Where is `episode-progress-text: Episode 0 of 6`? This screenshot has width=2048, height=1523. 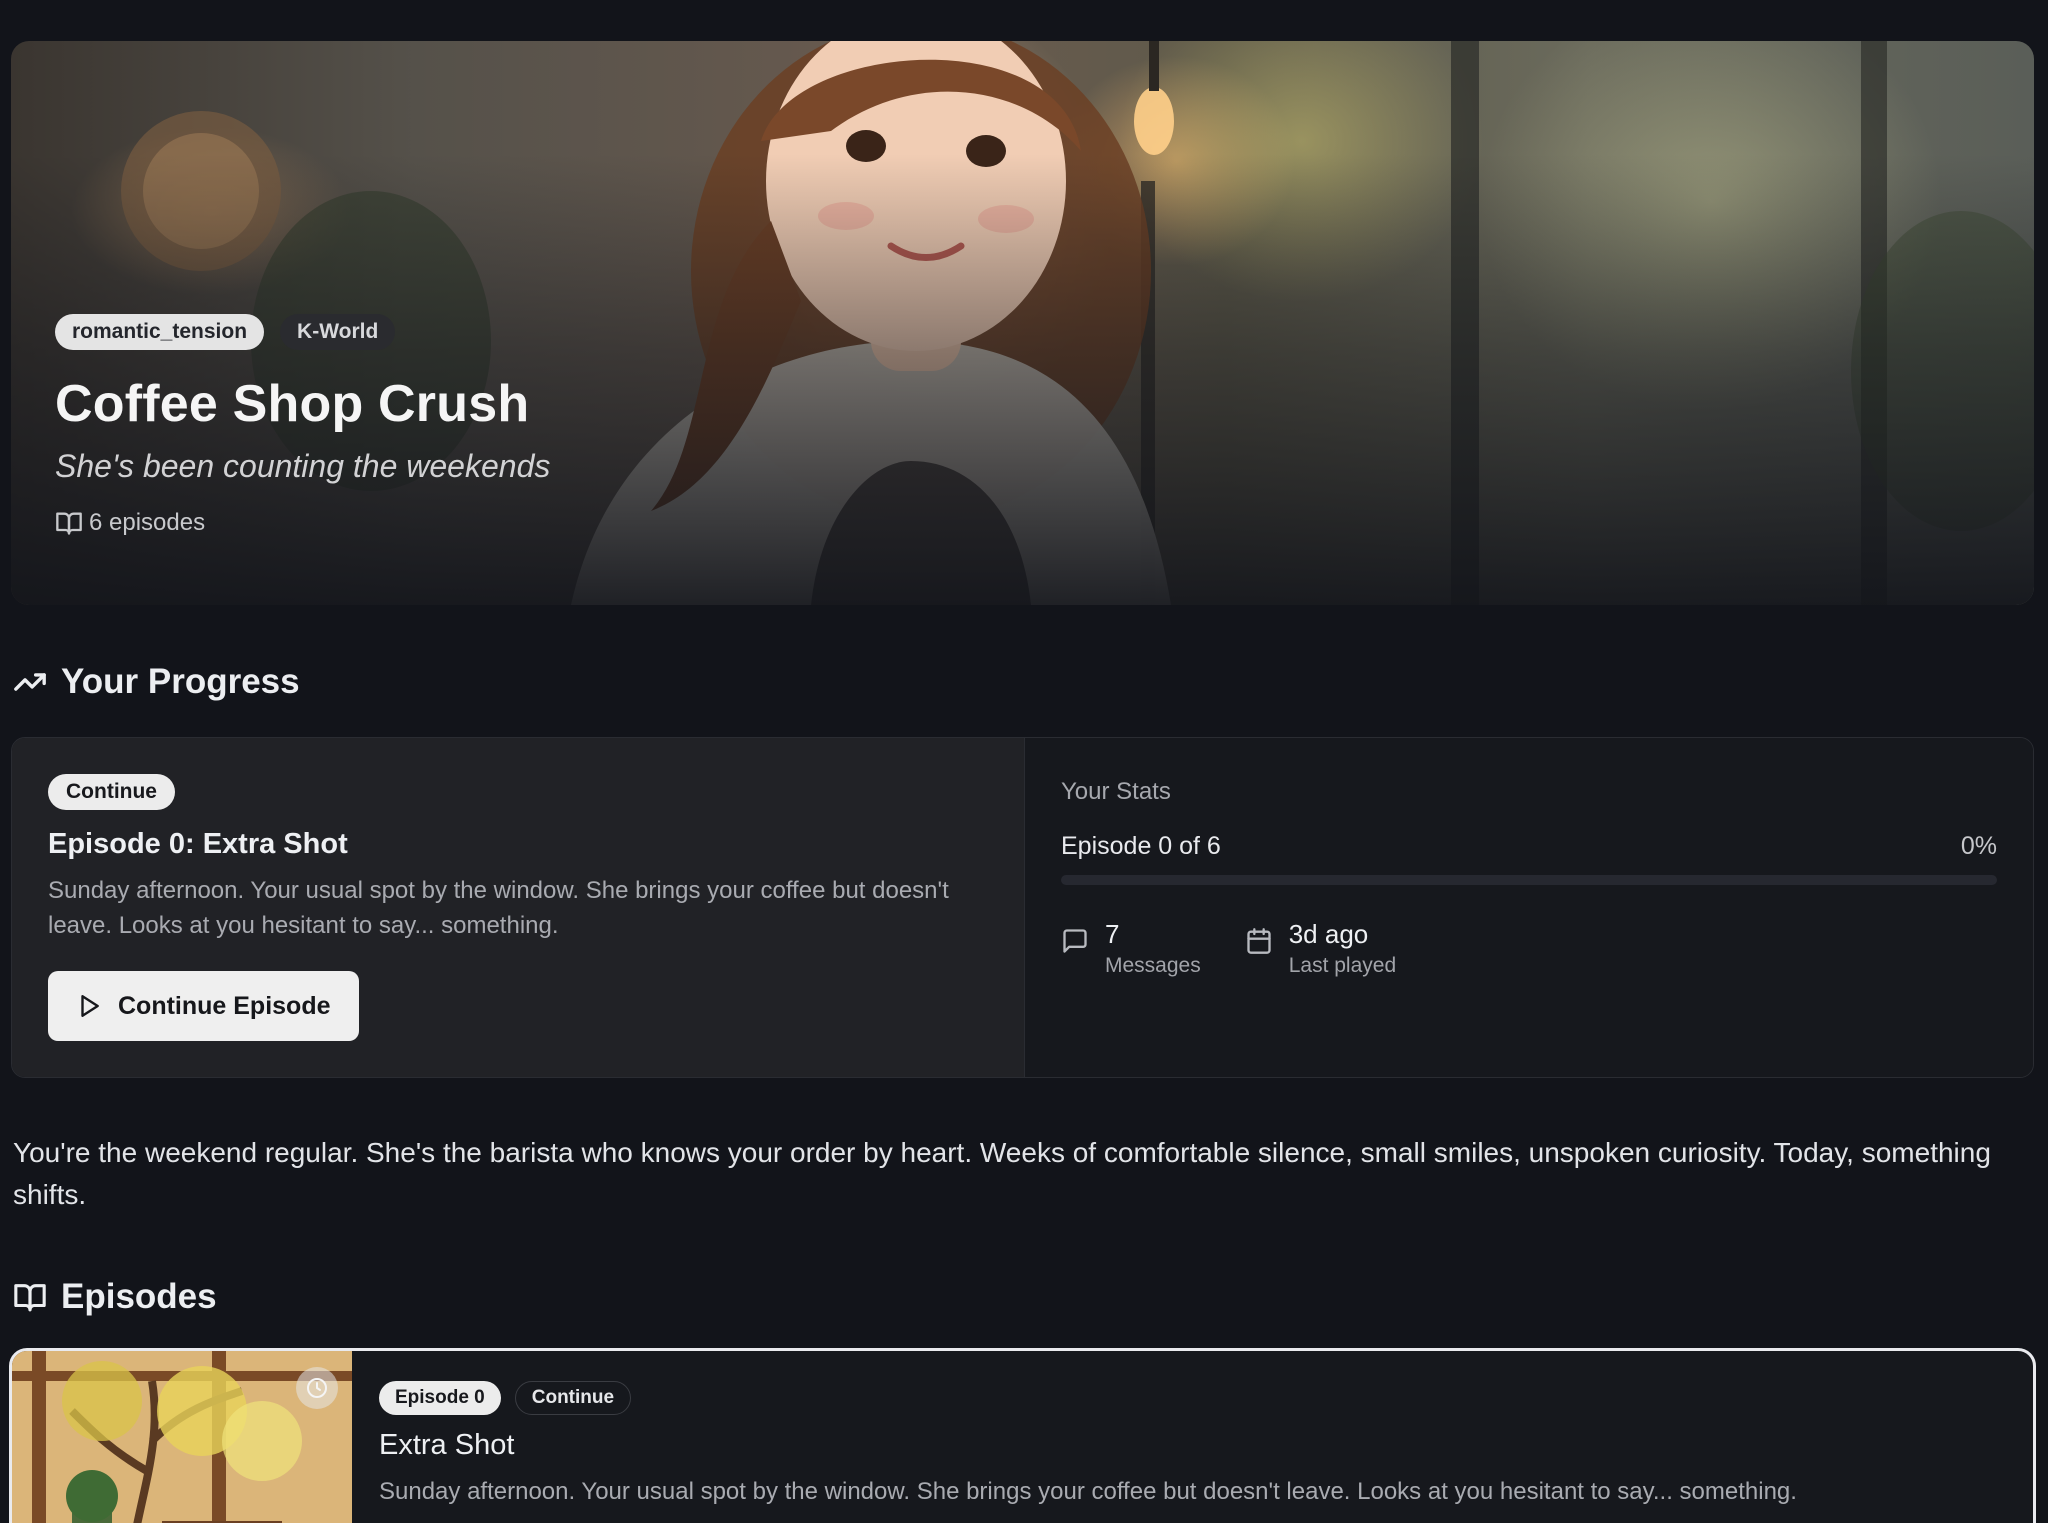 episode-progress-text: Episode 0 of 6 is located at coordinates (1141, 846).